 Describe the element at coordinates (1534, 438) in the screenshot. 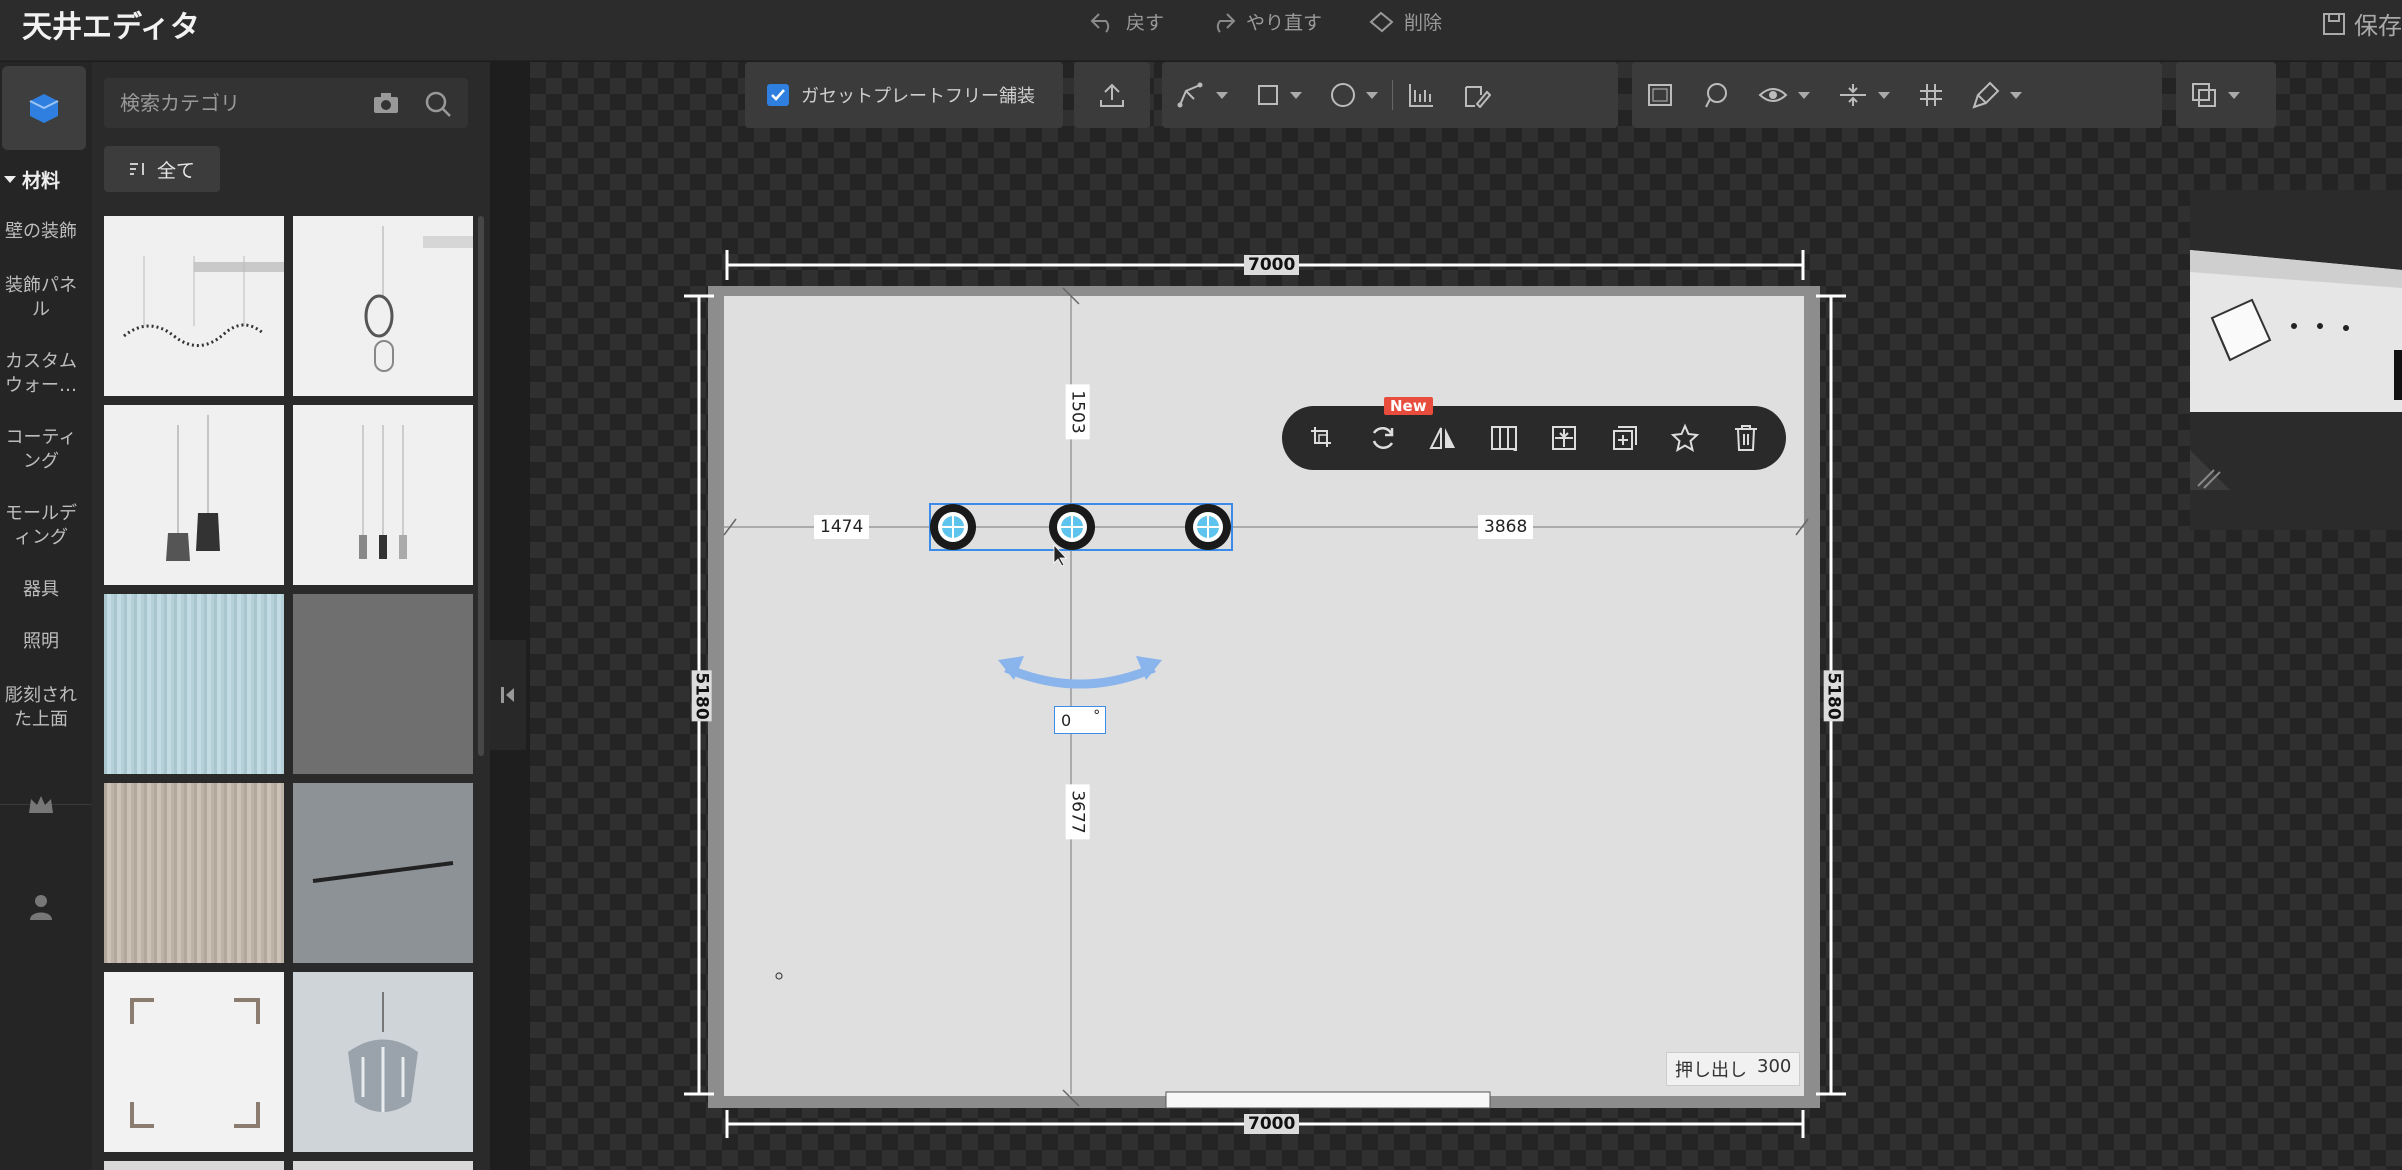

I see `object-toolbar` at that location.